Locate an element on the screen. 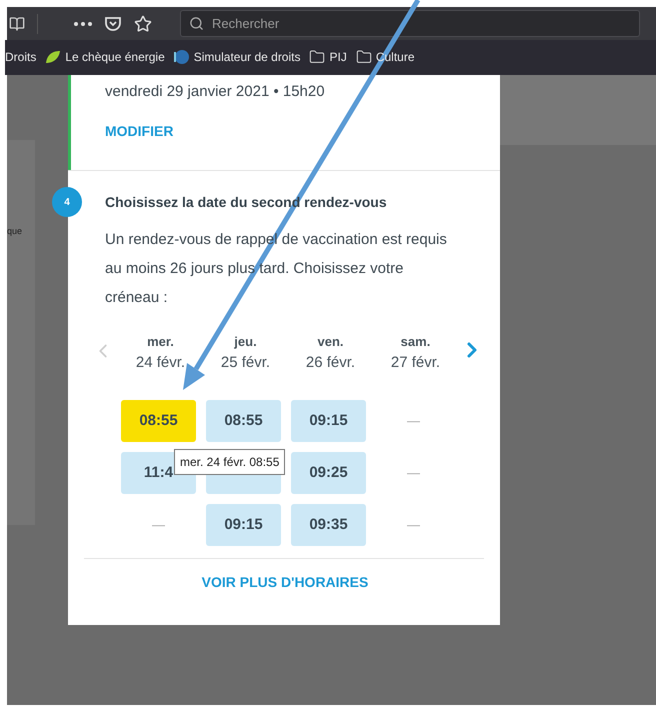  step-number-badge: 4 is located at coordinates (67, 202).